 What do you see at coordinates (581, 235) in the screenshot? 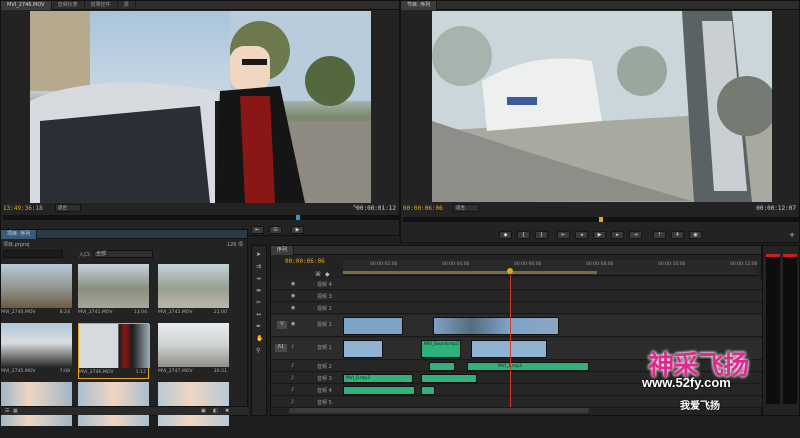
I see `program-step-back-button: ◂` at bounding box center [581, 235].